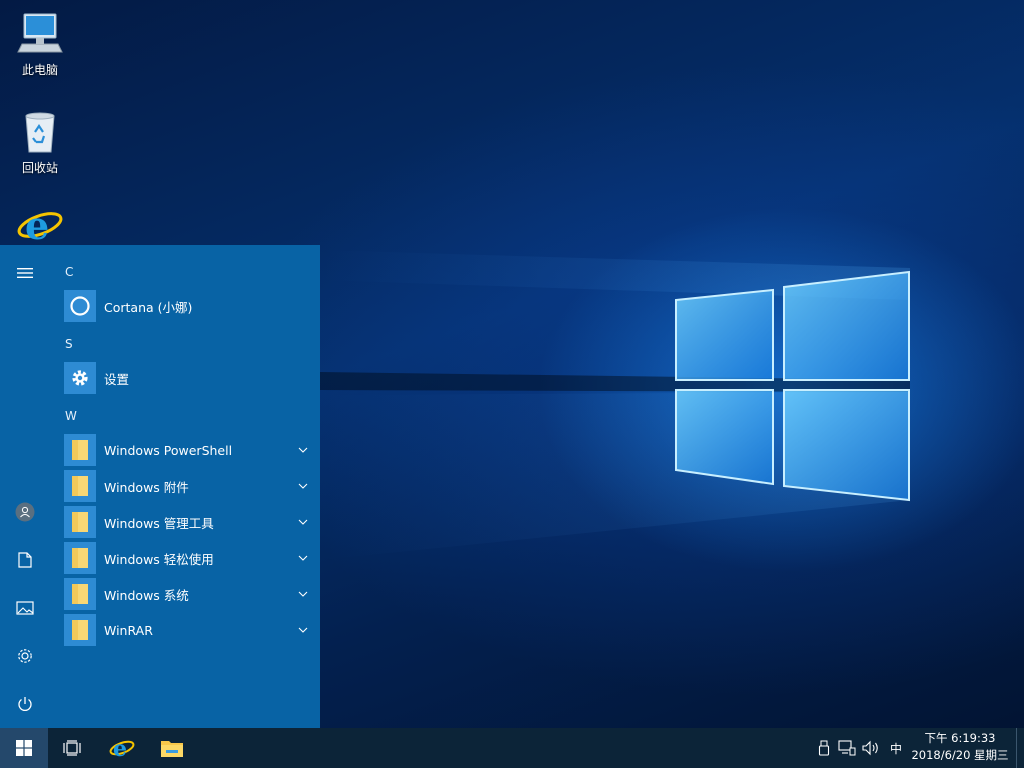 The image size is (1024, 768). What do you see at coordinates (159, 559) in the screenshot?
I see `app-name: Windows 轻松使用` at bounding box center [159, 559].